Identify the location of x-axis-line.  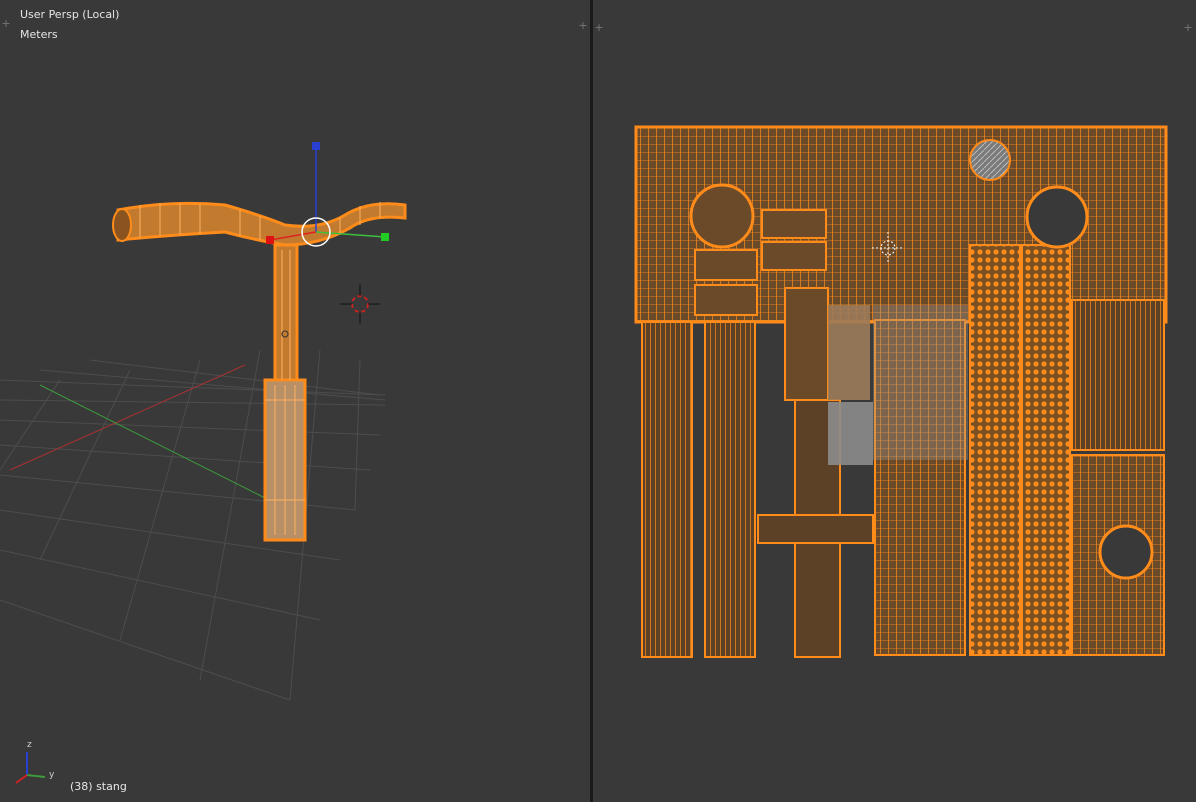
(127, 417).